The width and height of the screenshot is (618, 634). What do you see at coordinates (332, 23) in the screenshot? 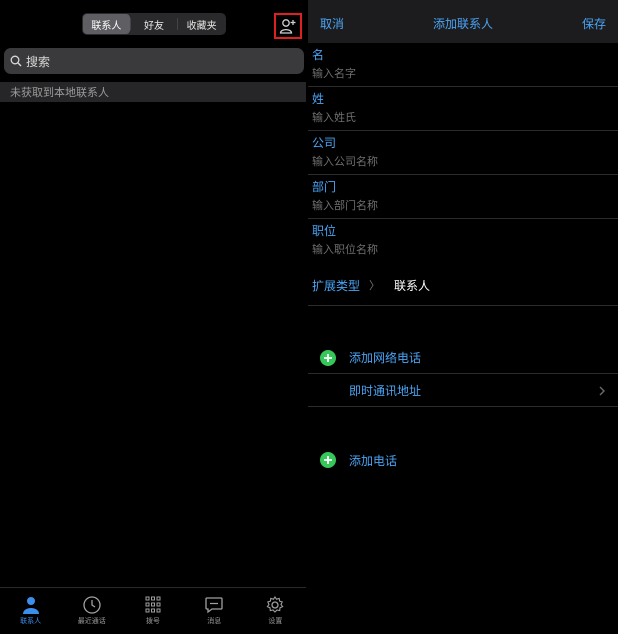
I see `cancel-button: 取消` at bounding box center [332, 23].